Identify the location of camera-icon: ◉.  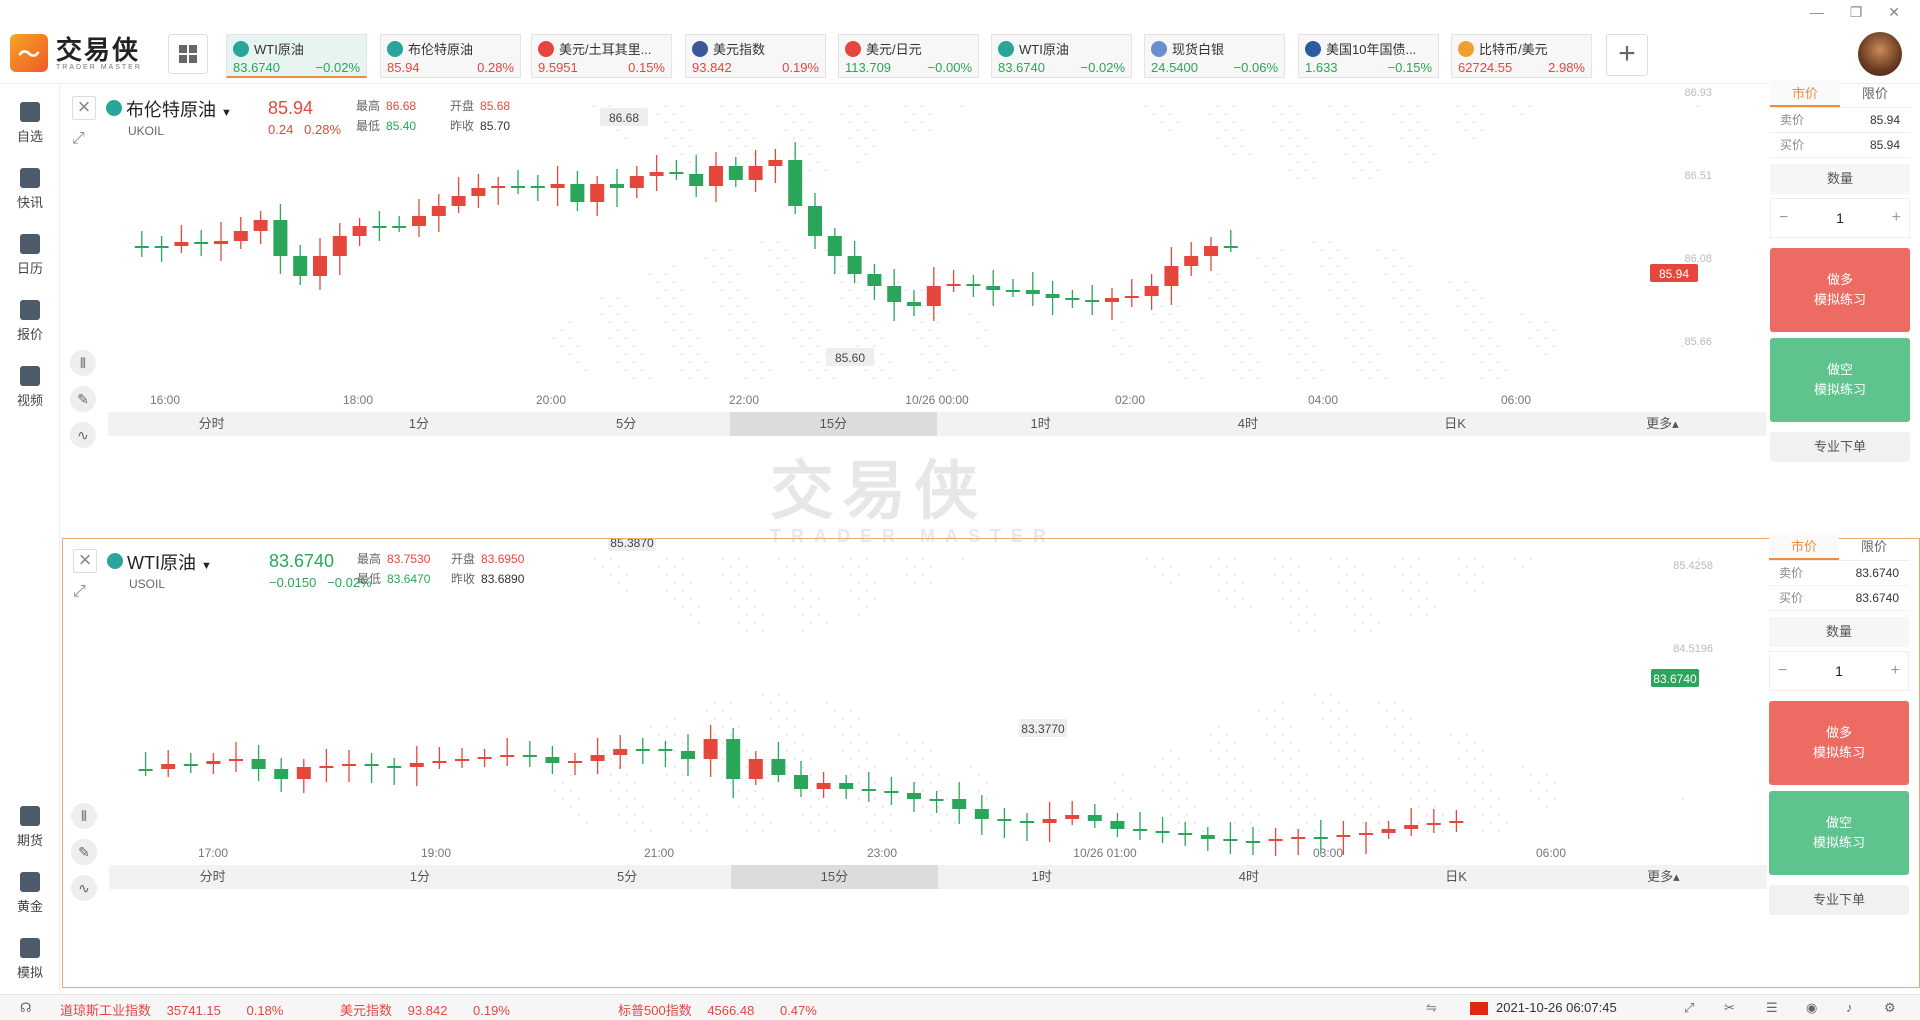
(1811, 1008).